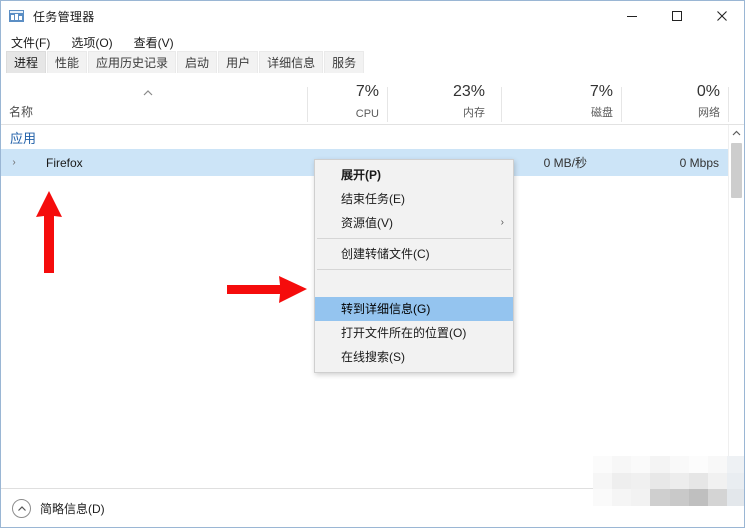  I want to click on blurred-watermark, so click(668, 481).